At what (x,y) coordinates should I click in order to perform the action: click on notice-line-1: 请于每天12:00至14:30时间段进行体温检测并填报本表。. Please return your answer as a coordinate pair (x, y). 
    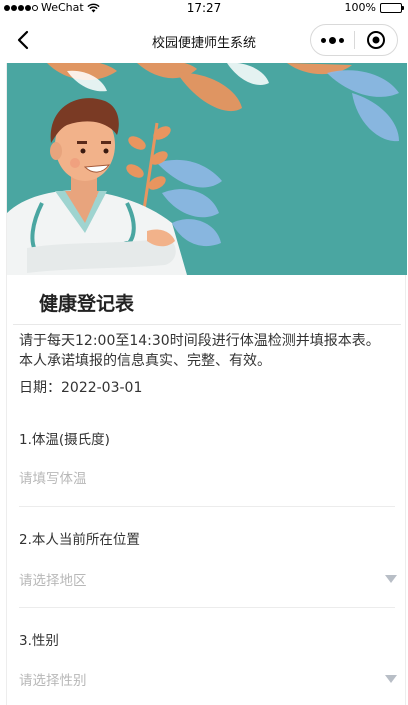
    Looking at the image, I should click on (199, 341).